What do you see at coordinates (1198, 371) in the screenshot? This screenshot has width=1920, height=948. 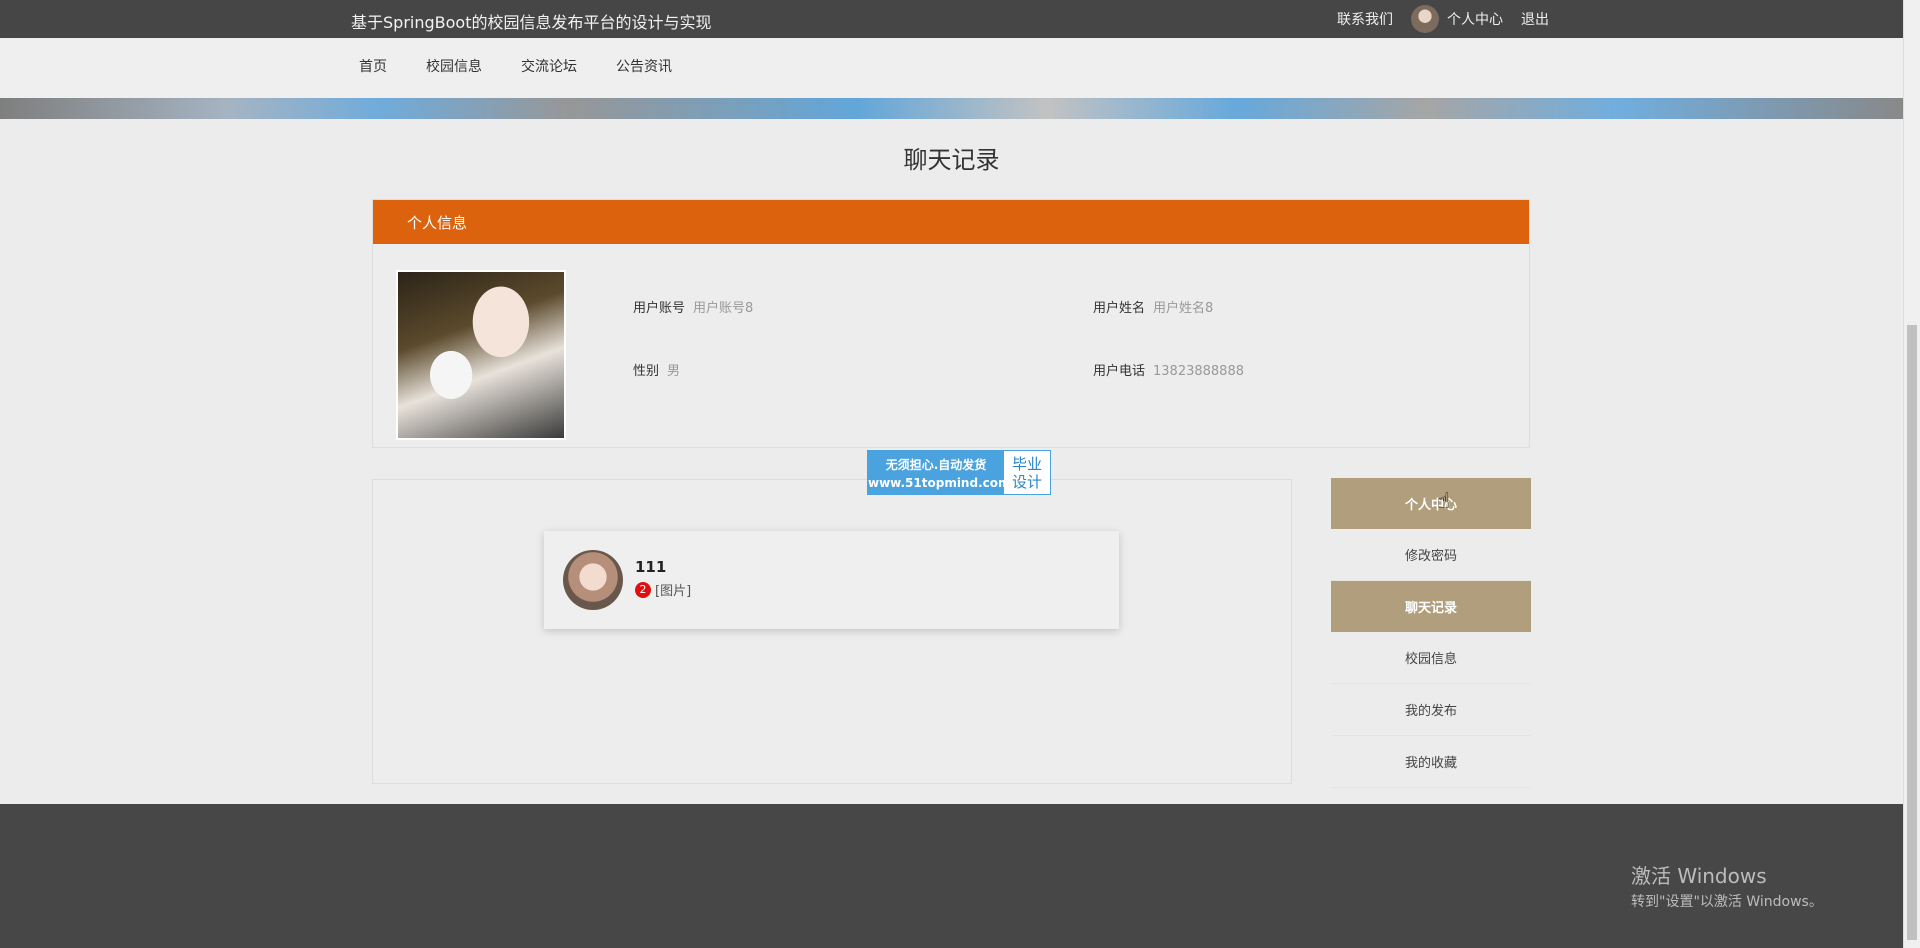 I see `field-phone-value: 13823888888` at bounding box center [1198, 371].